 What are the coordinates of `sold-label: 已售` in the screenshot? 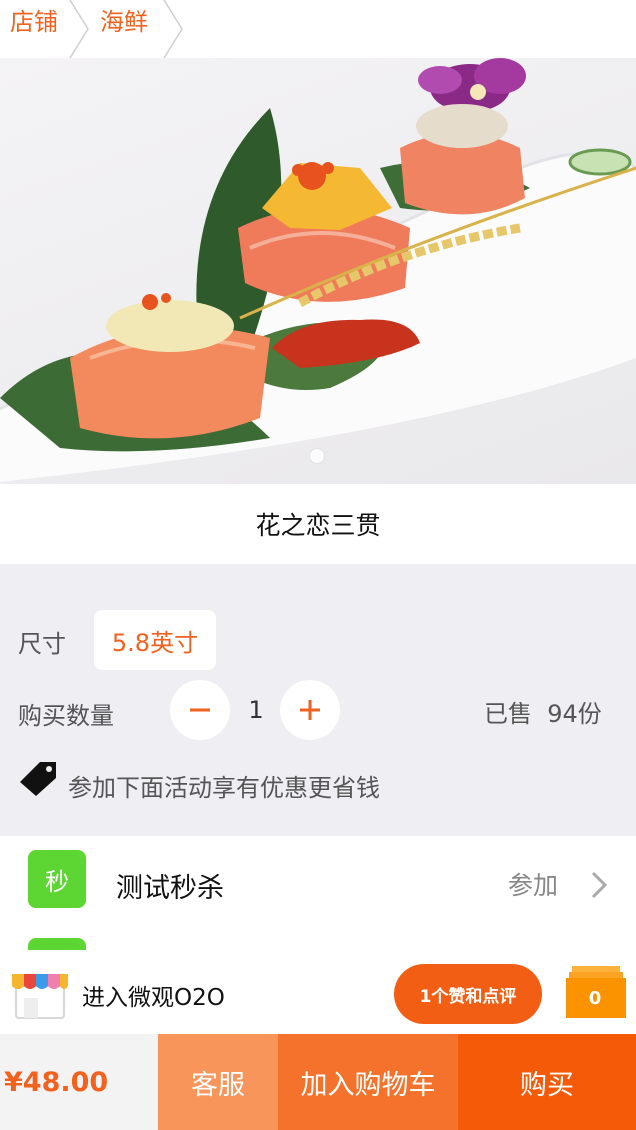 It's located at (508, 714).